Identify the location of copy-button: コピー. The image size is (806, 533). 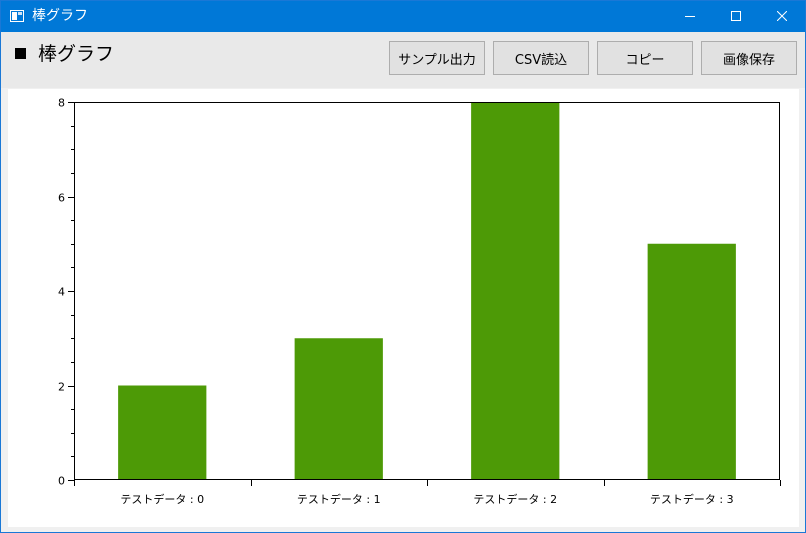
(645, 58).